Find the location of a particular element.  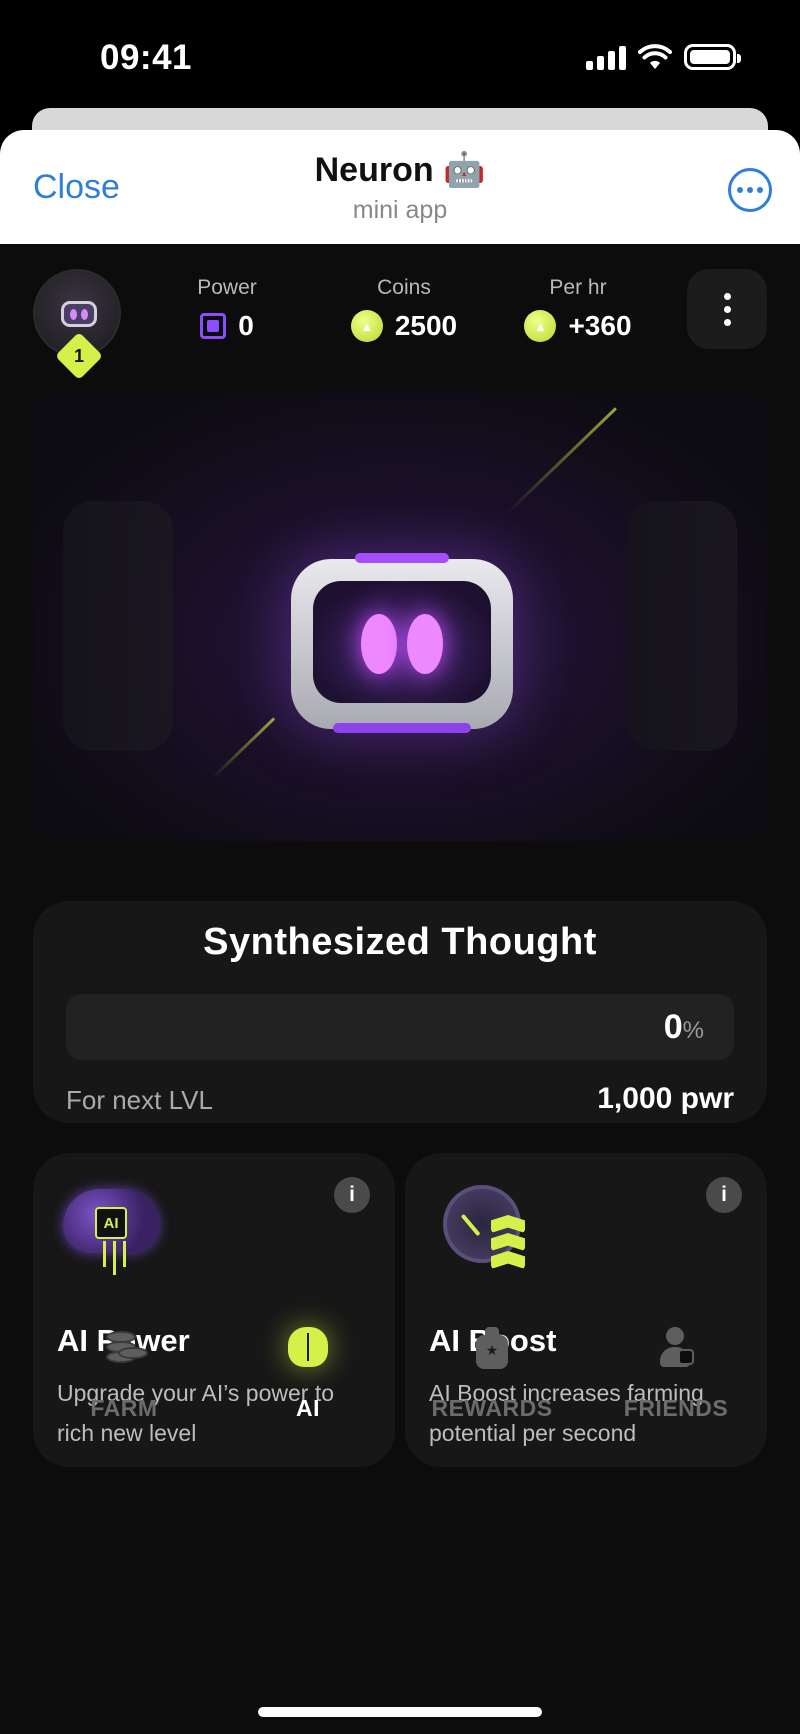

nav-item-rewards: REWARDS is located at coordinates (492, 1374).